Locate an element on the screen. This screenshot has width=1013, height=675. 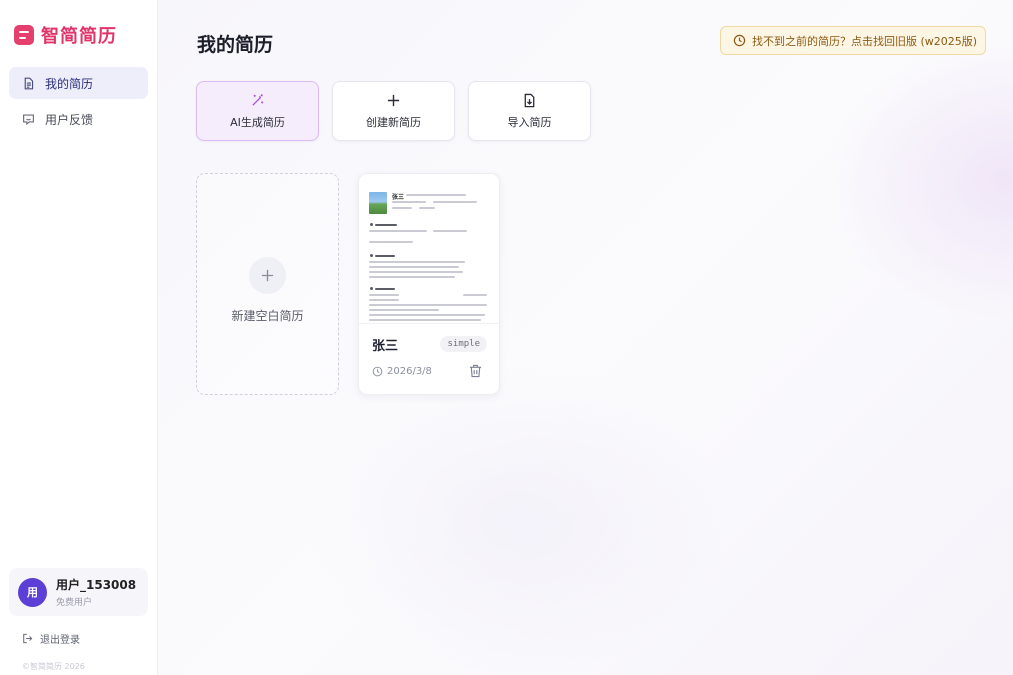
user-info: 用户_153008 免费用户 is located at coordinates (96, 592).